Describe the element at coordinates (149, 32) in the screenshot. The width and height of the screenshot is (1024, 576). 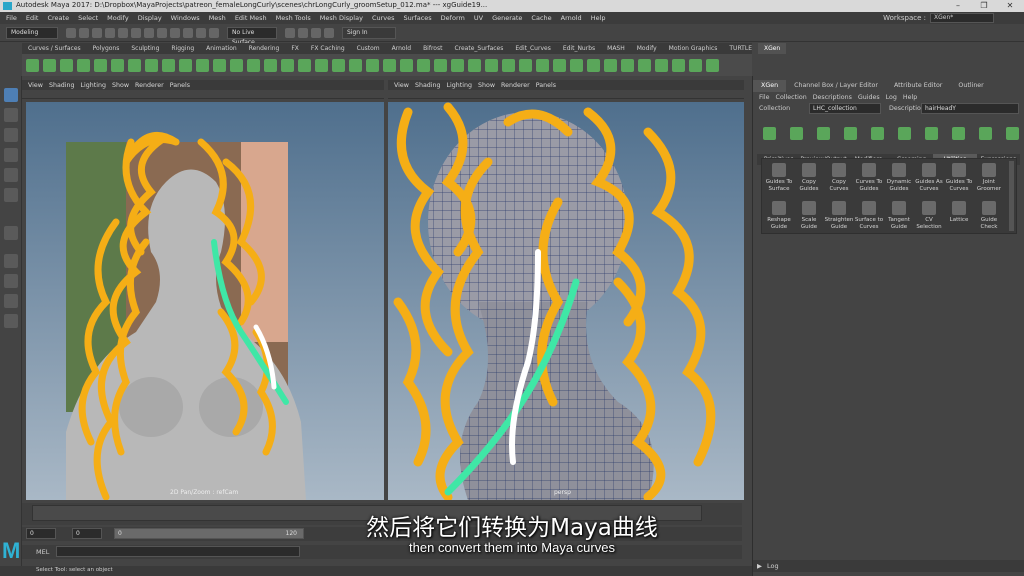
I see `select-object-icon` at that location.